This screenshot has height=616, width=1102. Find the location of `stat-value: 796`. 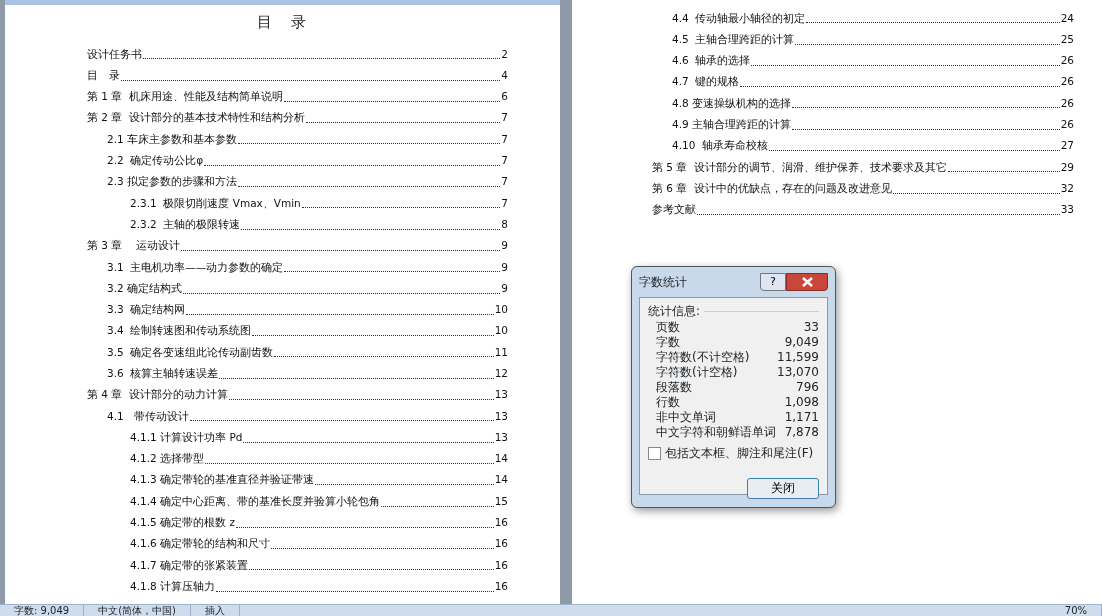

stat-value: 796 is located at coordinates (807, 387).